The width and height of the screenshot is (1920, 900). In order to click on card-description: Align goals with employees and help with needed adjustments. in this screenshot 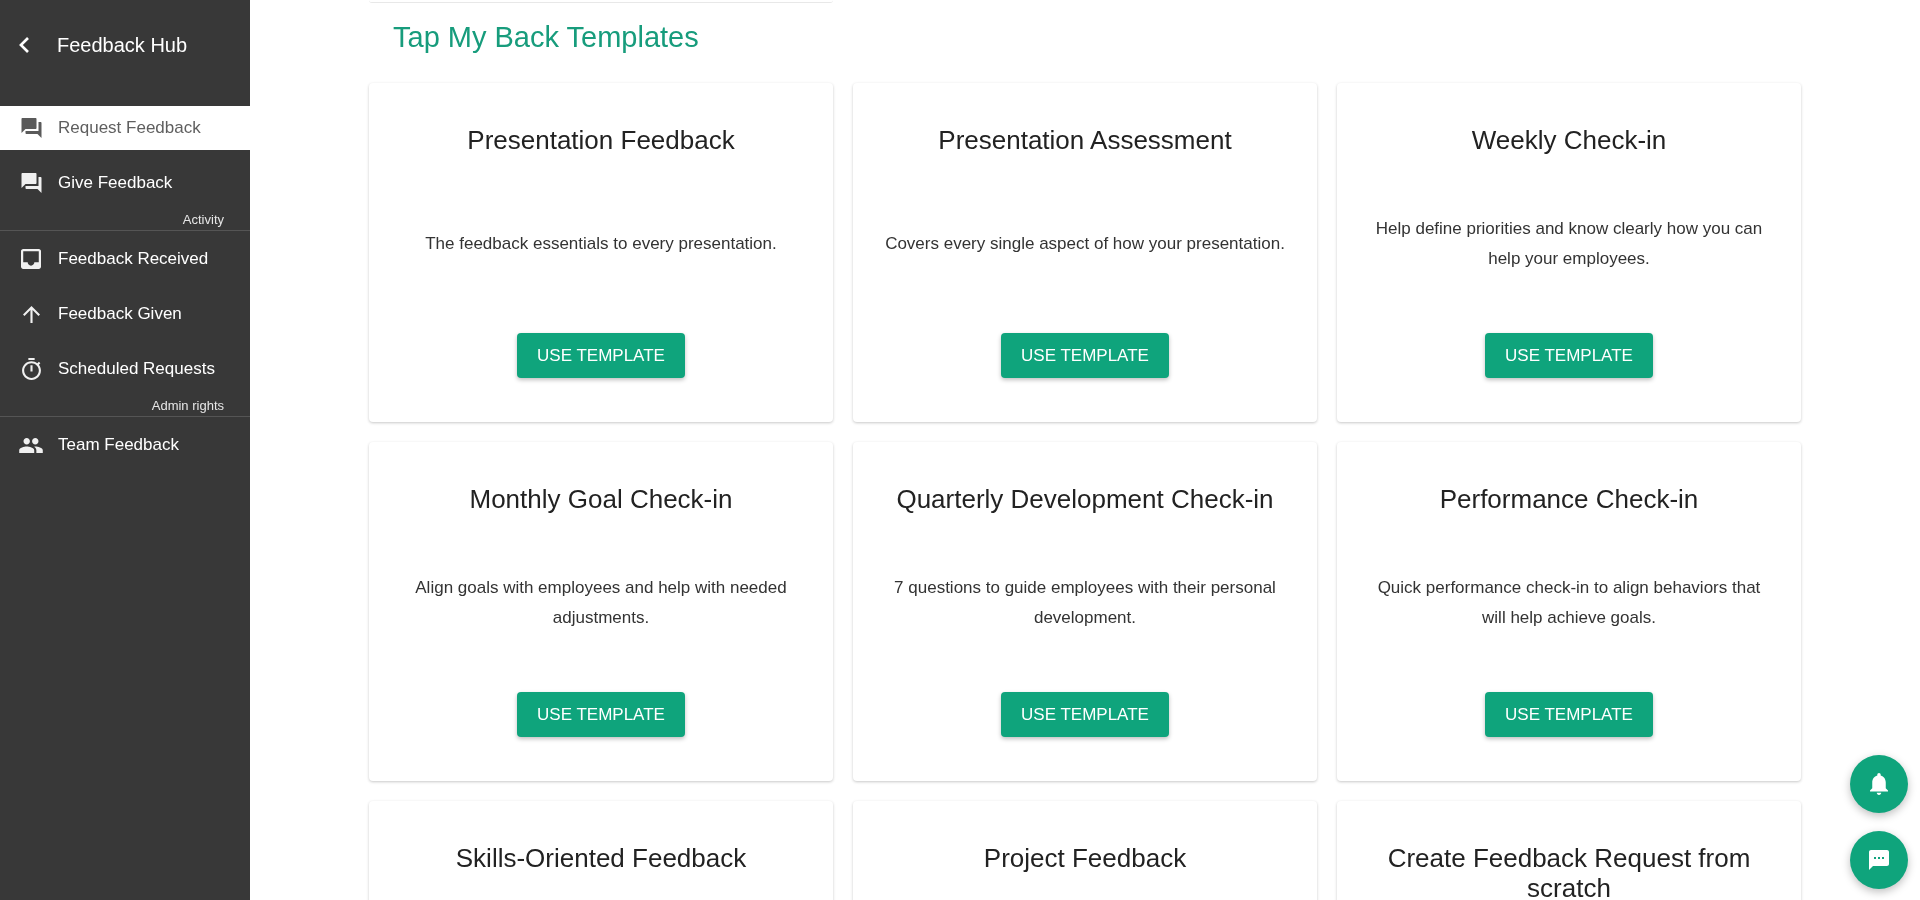, I will do `click(601, 603)`.